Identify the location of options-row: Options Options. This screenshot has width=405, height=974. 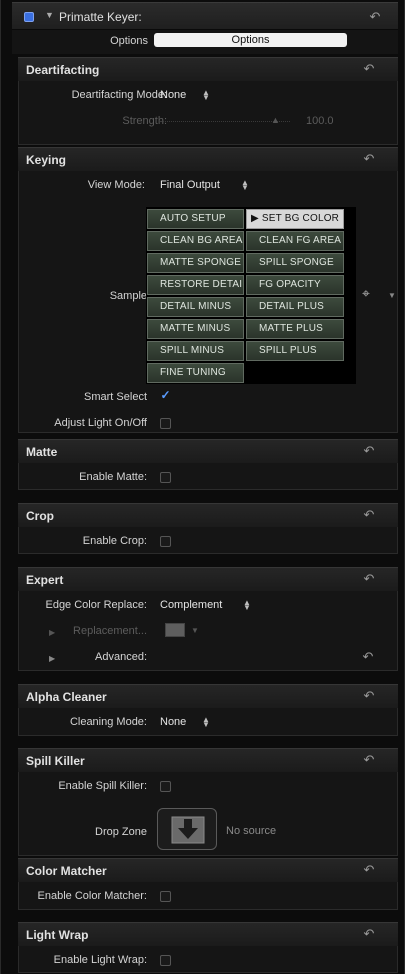
(205, 42).